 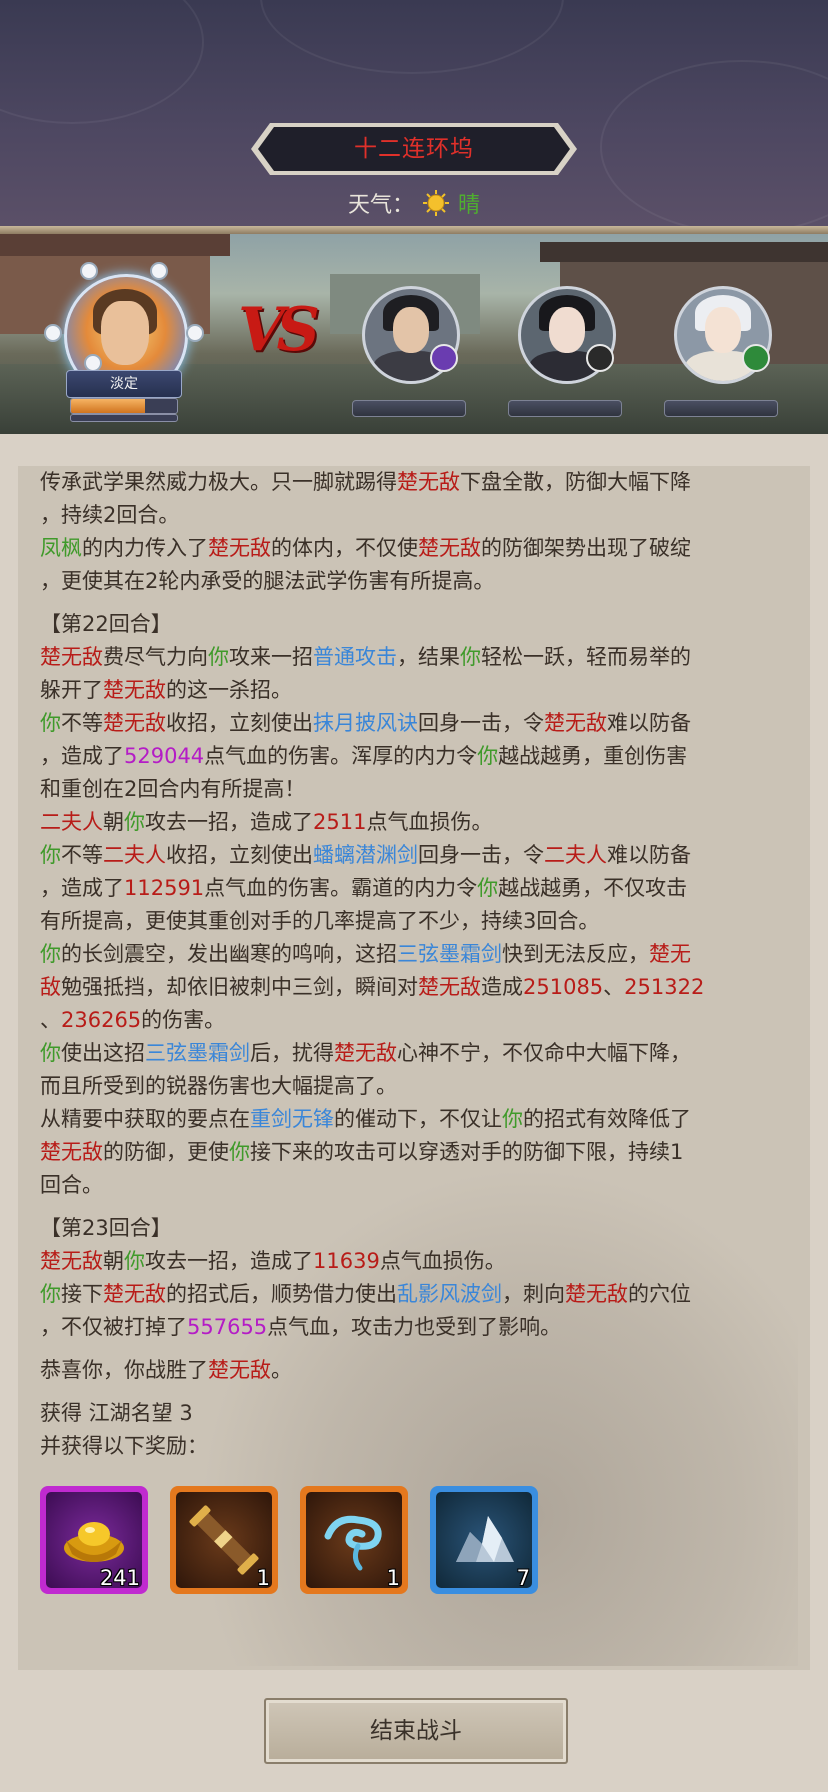 I want to click on reward-item: 241, so click(x=94, y=1540).